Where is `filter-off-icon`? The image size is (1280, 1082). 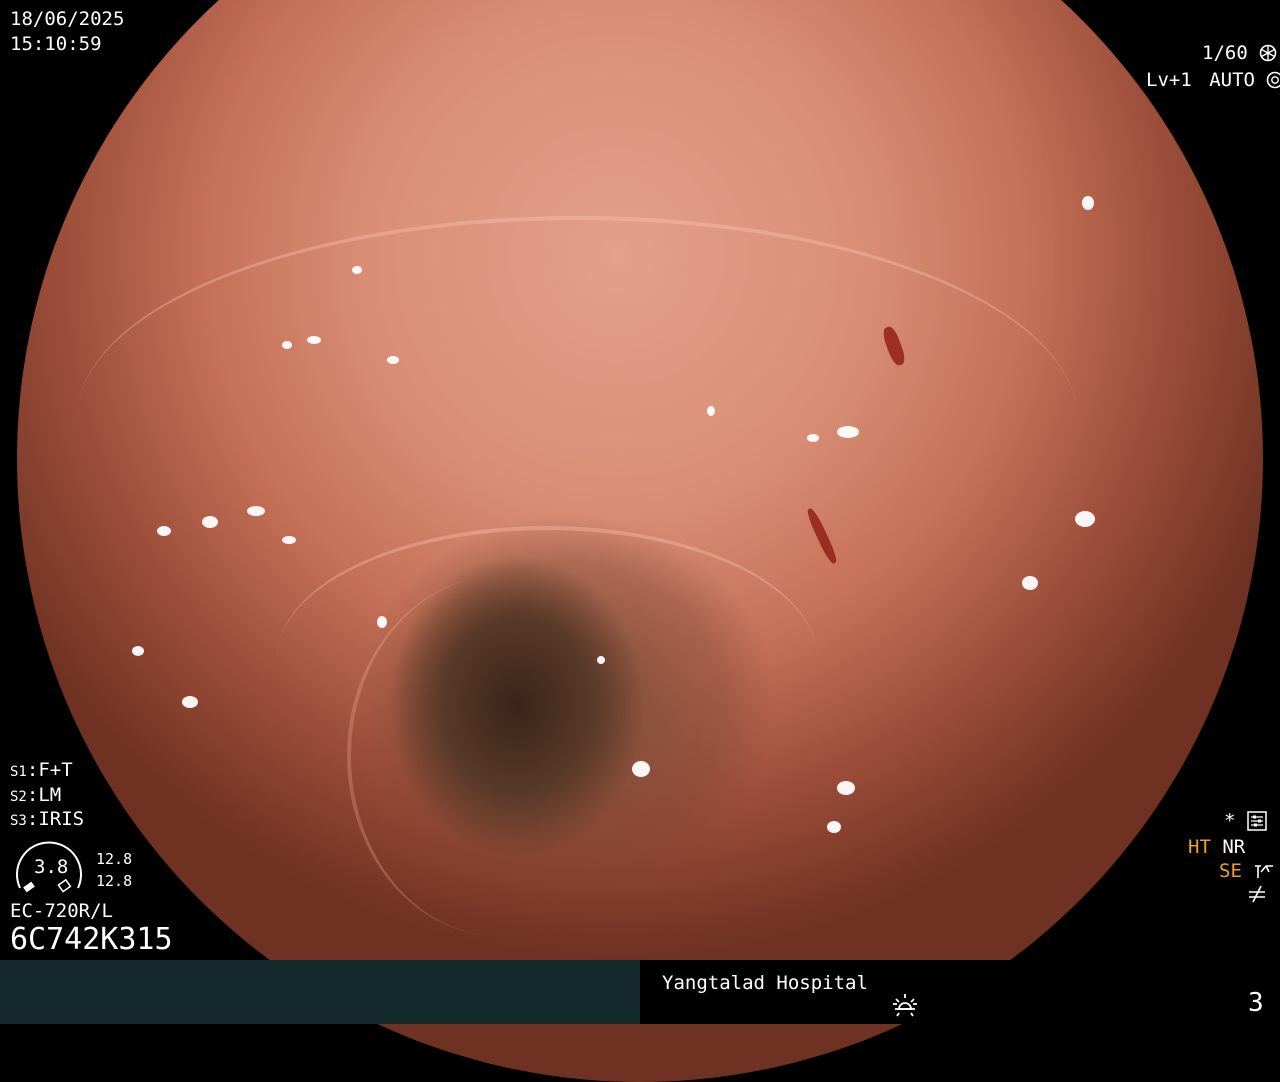 filter-off-icon is located at coordinates (1257, 896).